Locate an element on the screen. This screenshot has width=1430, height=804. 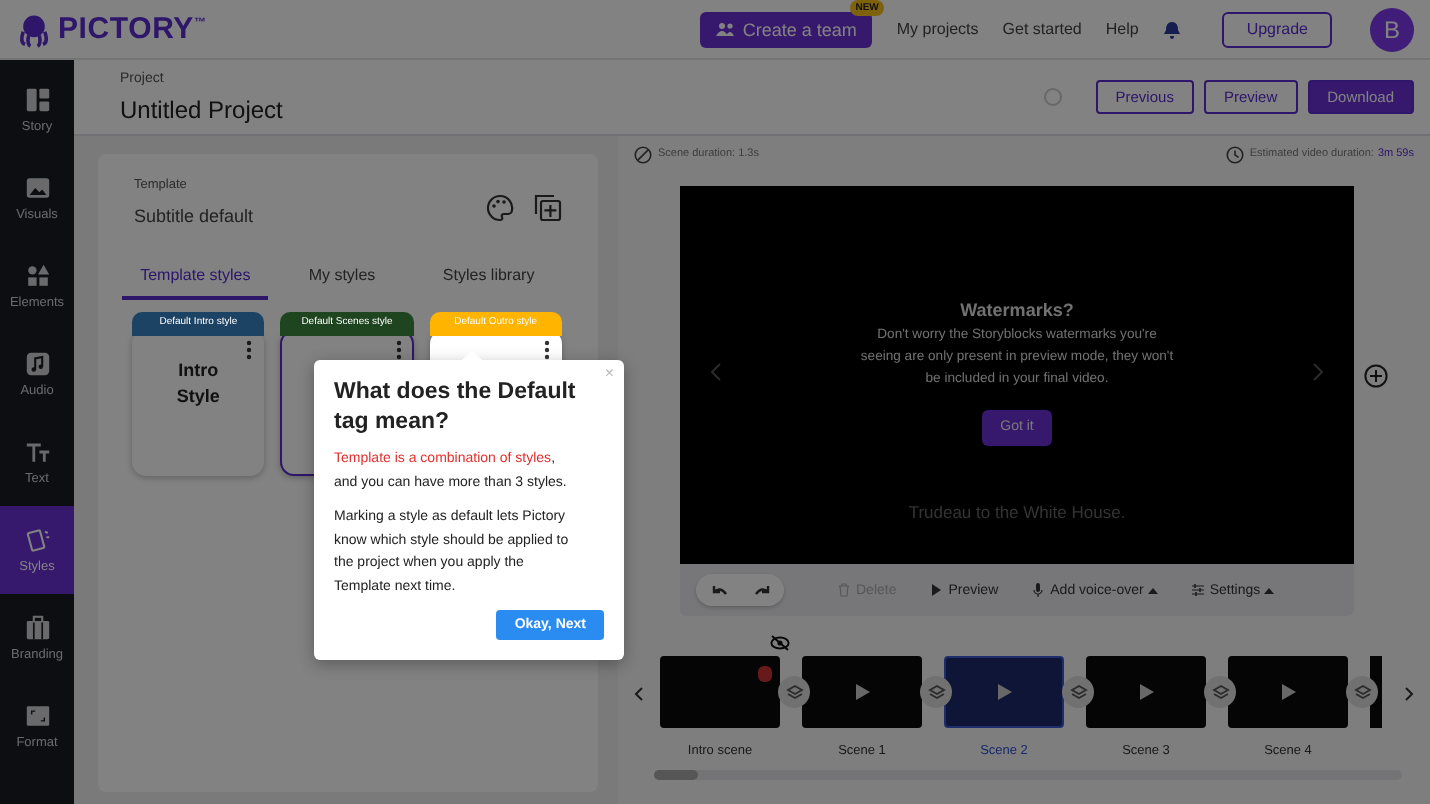
styles-tab: My styles is located at coordinates (342, 279).